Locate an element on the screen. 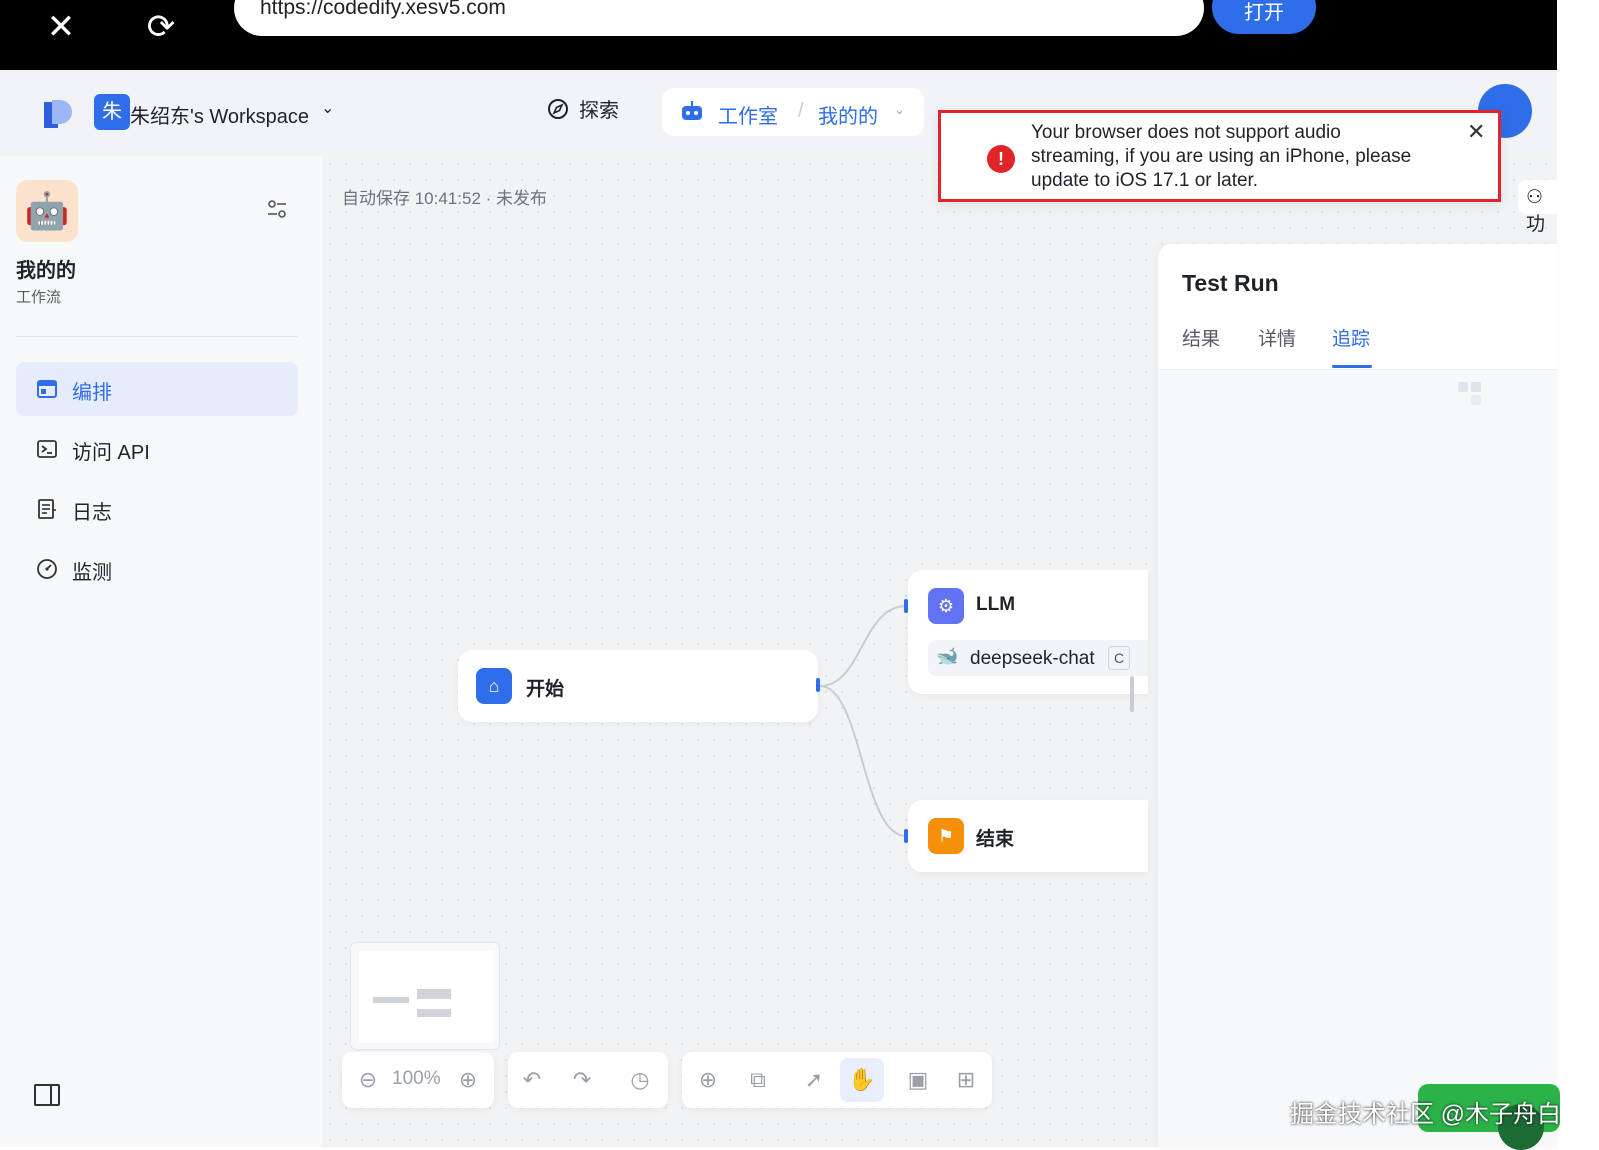 This screenshot has width=1599, height=1150. minimap is located at coordinates (425, 996).